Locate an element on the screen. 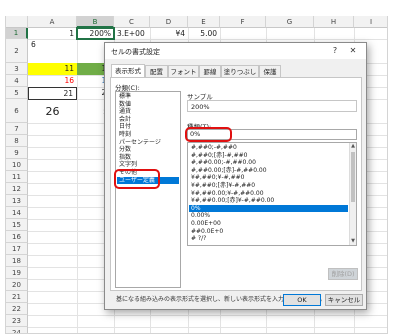  row-header-5: 5 is located at coordinates (17, 93).